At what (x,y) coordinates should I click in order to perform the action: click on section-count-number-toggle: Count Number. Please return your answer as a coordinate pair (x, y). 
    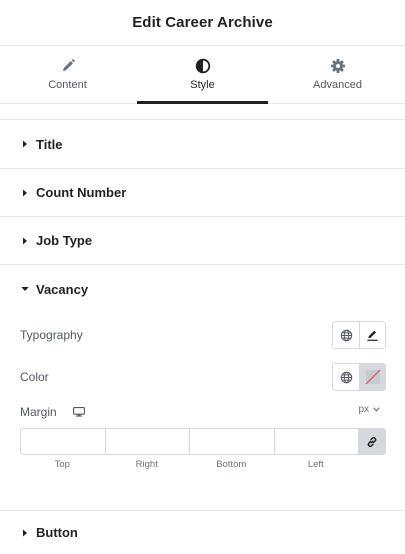
    Looking at the image, I should click on (202, 193).